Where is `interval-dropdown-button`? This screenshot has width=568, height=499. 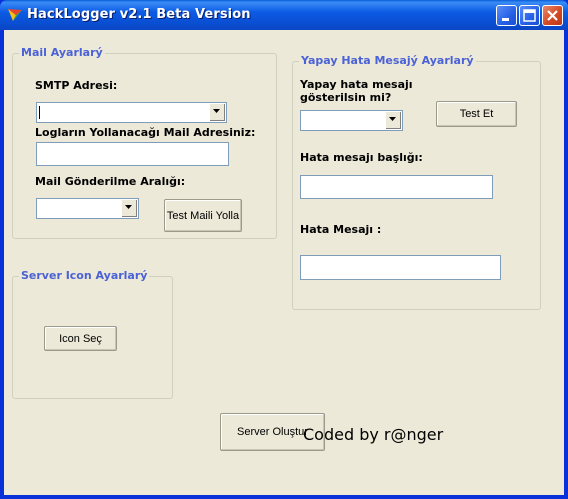 interval-dropdown-button is located at coordinates (129, 208).